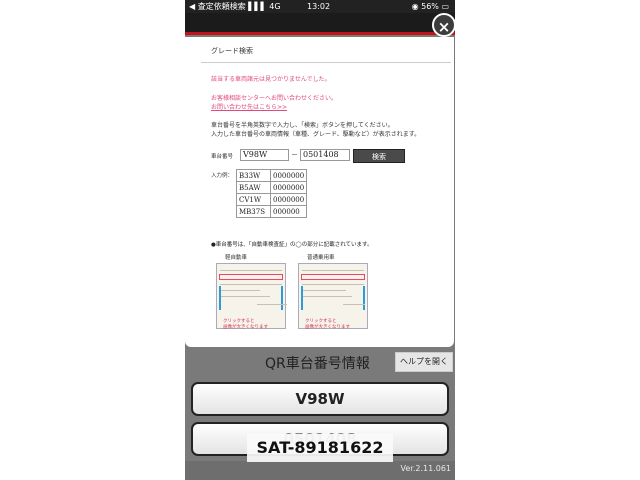  What do you see at coordinates (271, 79) in the screenshot?
I see `error-message: 該当する車両諸元は見つかりませんでした。` at bounding box center [271, 79].